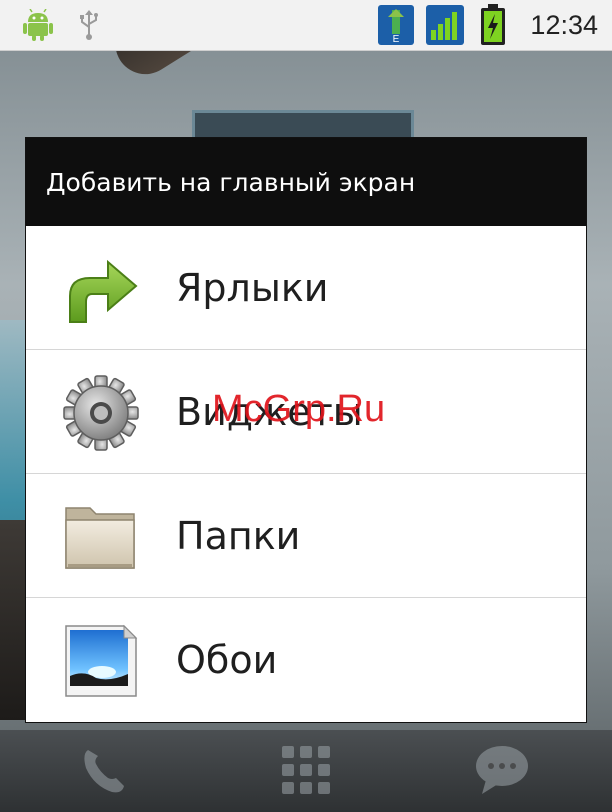 This screenshot has width=612, height=812. I want to click on usb-icon, so click(89, 25).